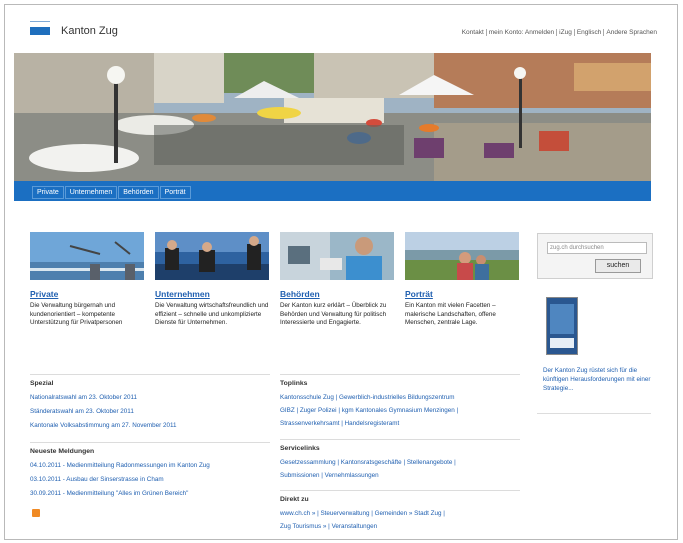 The height and width of the screenshot is (543, 683). What do you see at coordinates (182, 294) in the screenshot?
I see `unternehmen-link: Unternehmen` at bounding box center [182, 294].